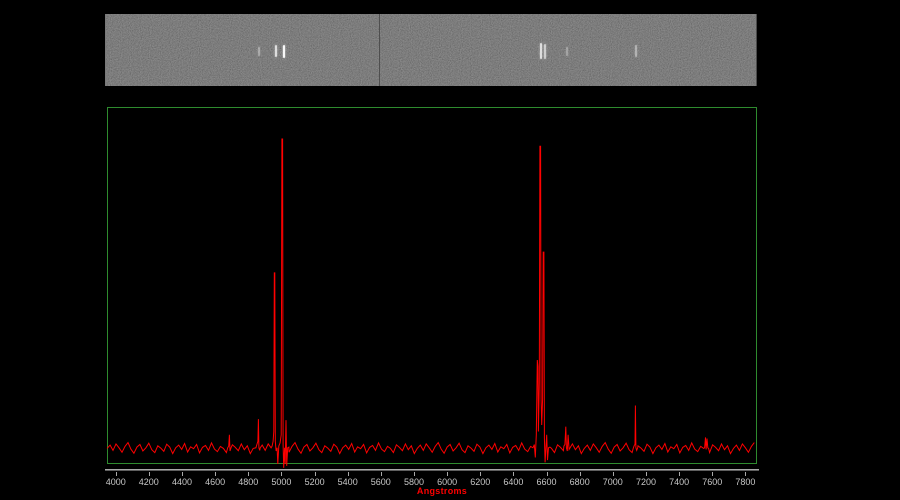 The image size is (900, 500). I want to click on x-tick-label: 5400, so click(347, 482).